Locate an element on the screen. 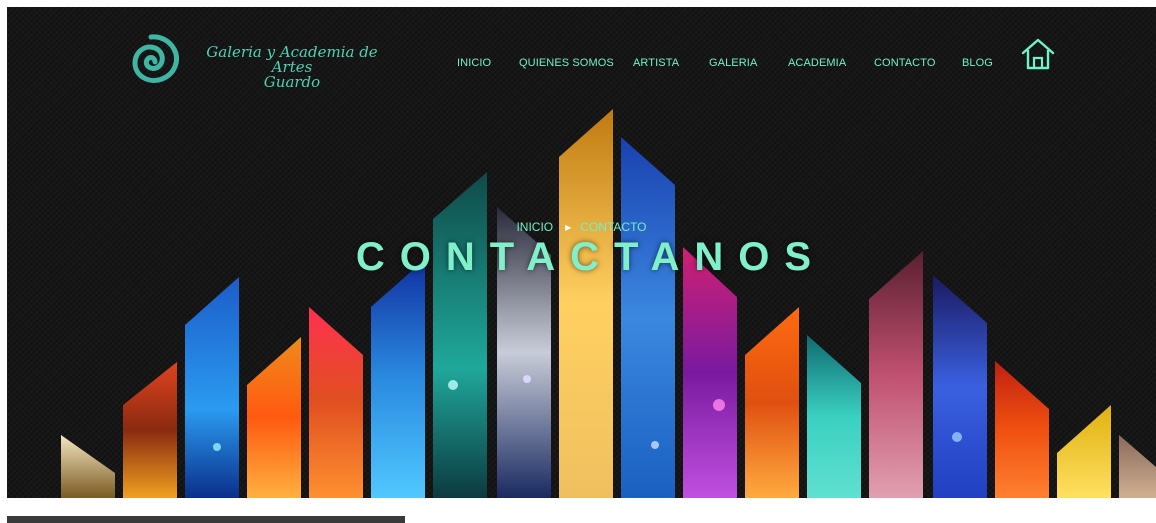  triangle-right-icon: ▶ is located at coordinates (568, 227).